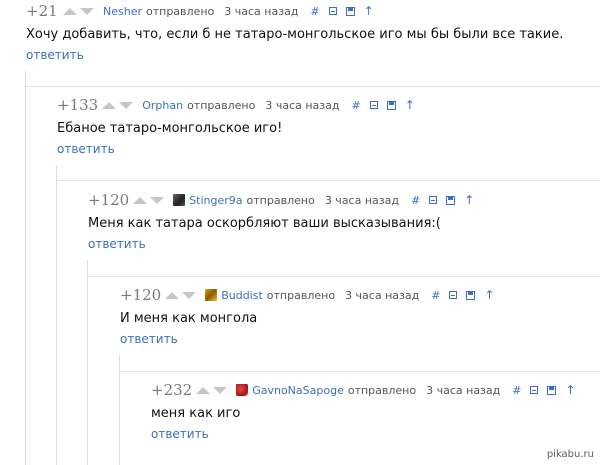  I want to click on comment-author: Nesher, so click(122, 11).